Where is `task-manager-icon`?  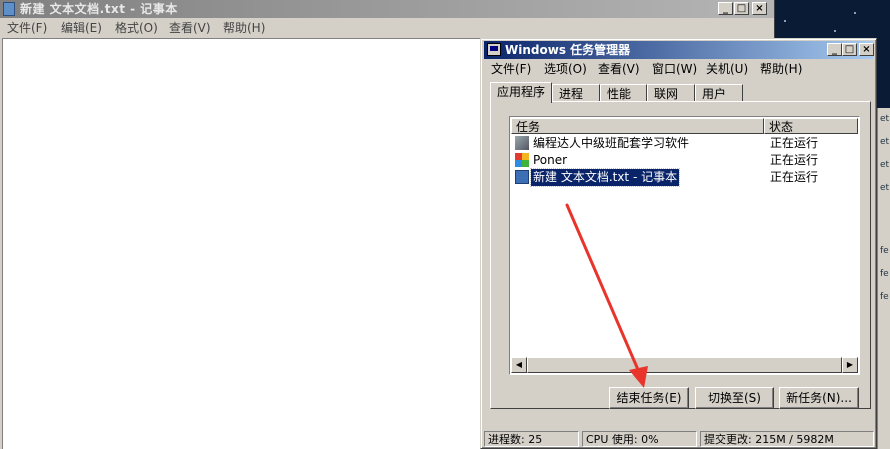 task-manager-icon is located at coordinates (494, 49).